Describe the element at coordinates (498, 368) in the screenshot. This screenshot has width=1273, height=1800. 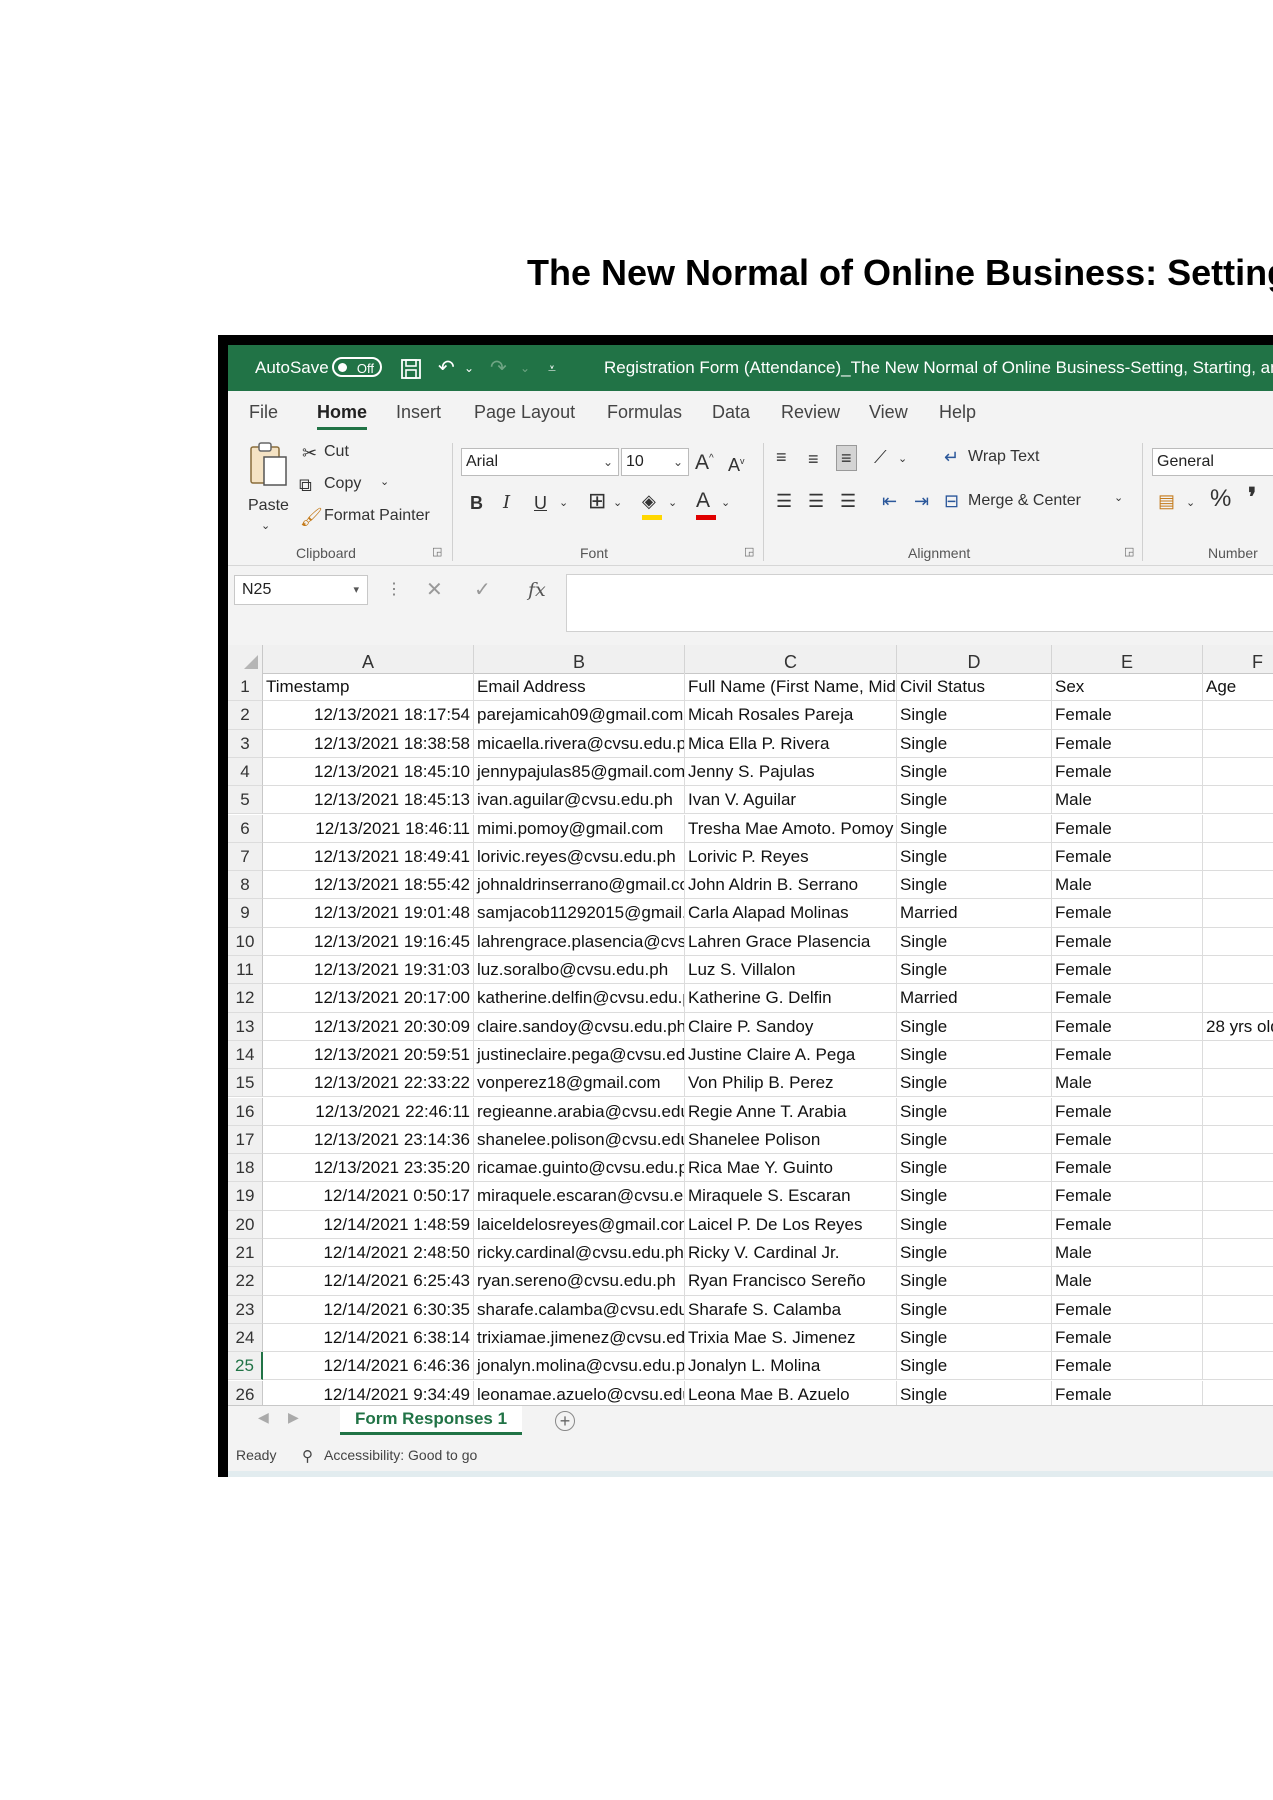
I see `redo-icon: ↷` at that location.